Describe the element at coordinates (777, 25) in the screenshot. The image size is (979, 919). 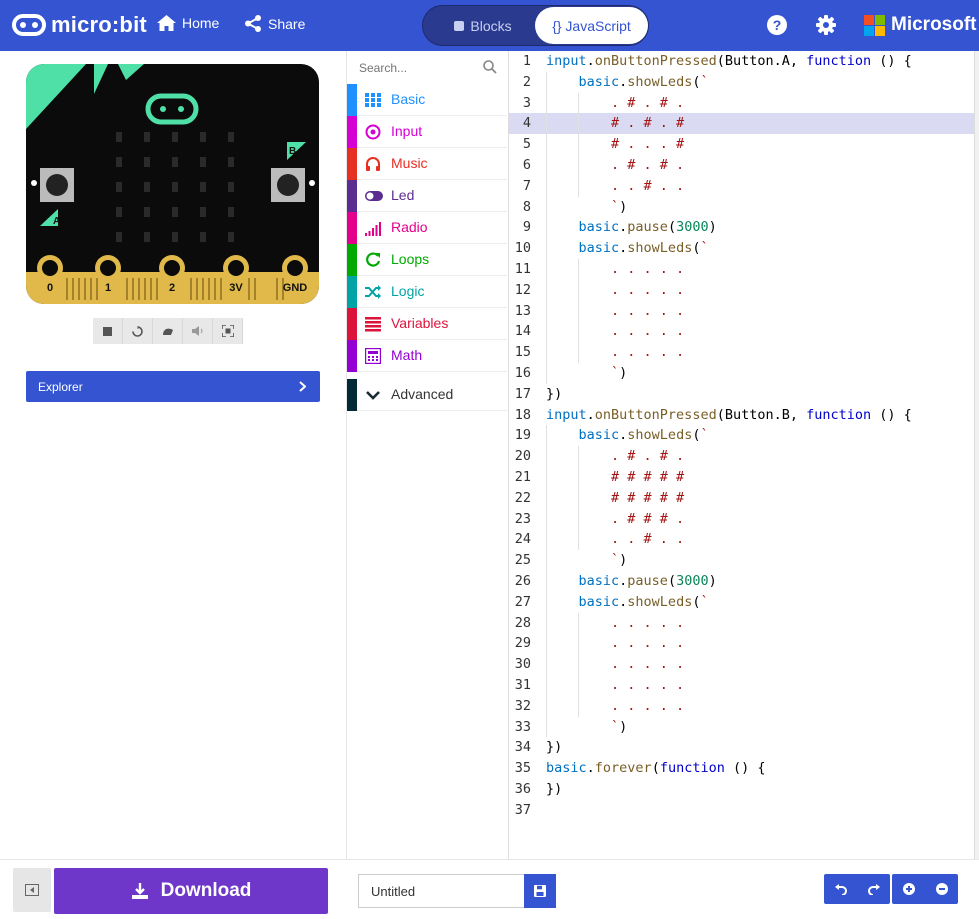
I see `help-icon: ?` at that location.